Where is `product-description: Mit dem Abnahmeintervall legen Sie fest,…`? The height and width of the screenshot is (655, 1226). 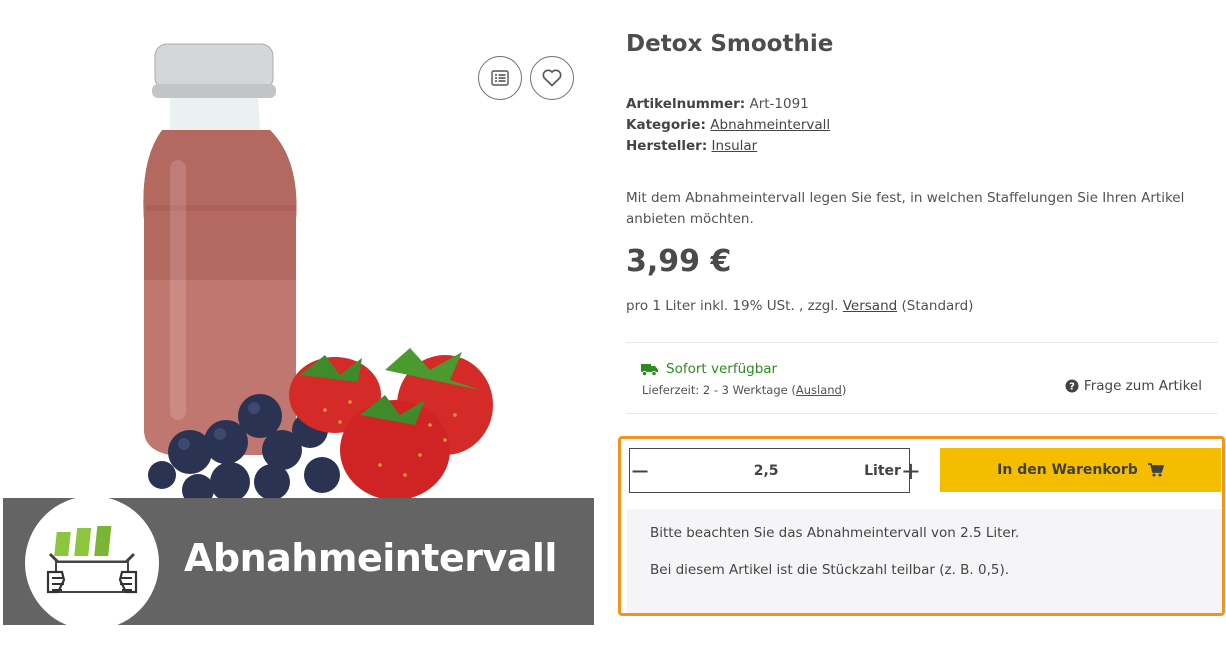
product-description: Mit dem Abnahmeintervall legen Sie fest,… is located at coordinates (905, 208).